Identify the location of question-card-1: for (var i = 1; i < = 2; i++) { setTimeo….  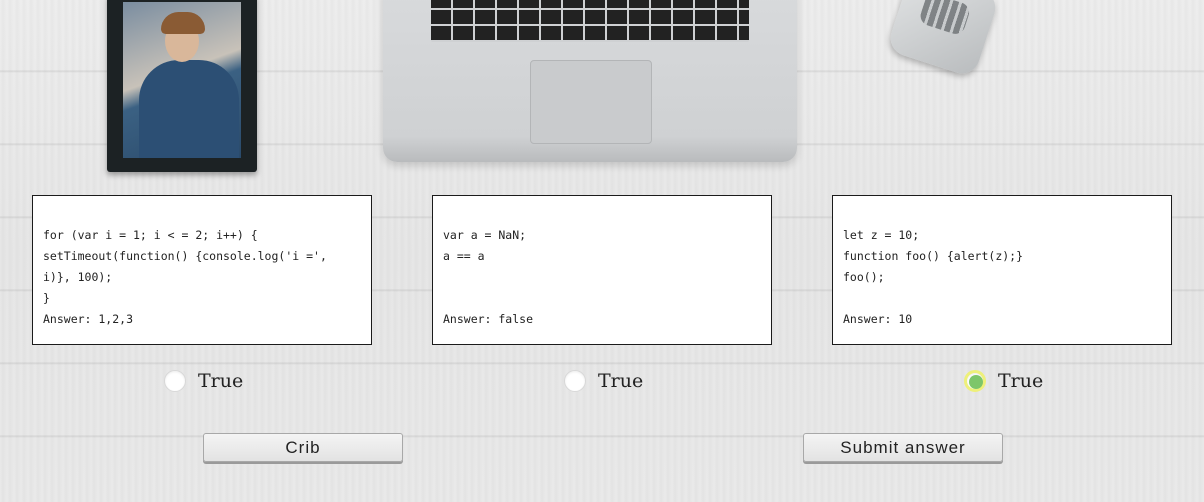
(202, 270).